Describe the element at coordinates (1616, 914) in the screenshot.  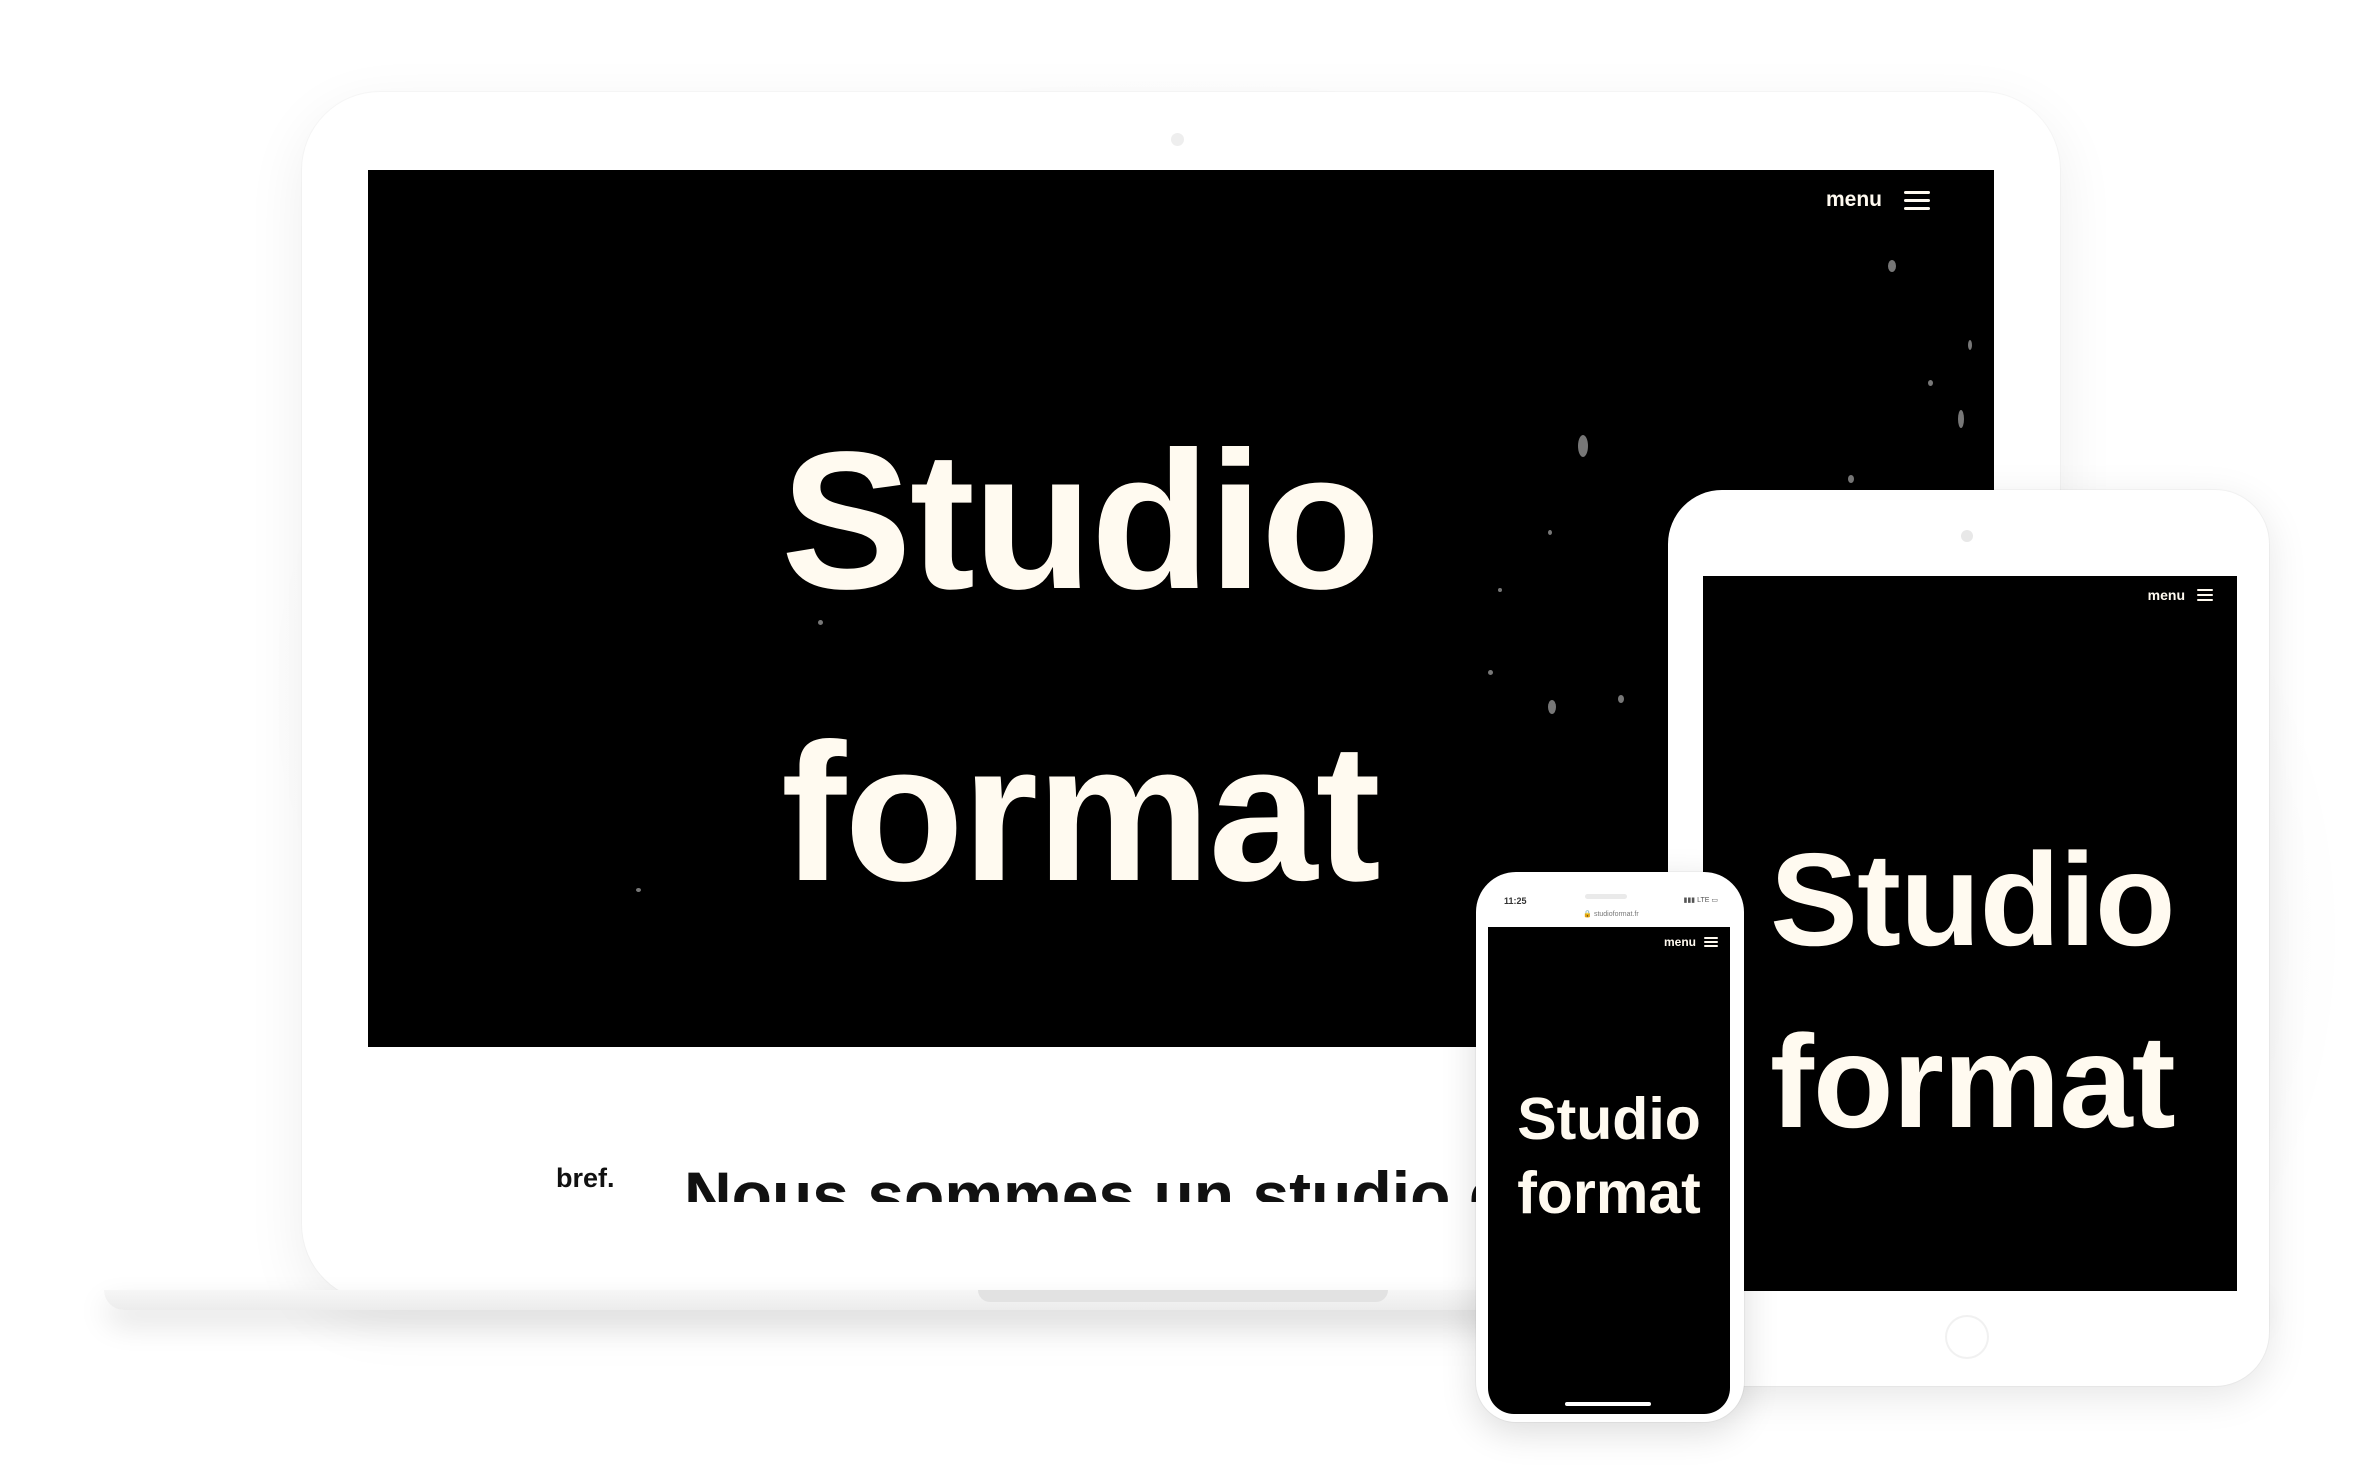
I see `url-text: studioformat.fr` at that location.